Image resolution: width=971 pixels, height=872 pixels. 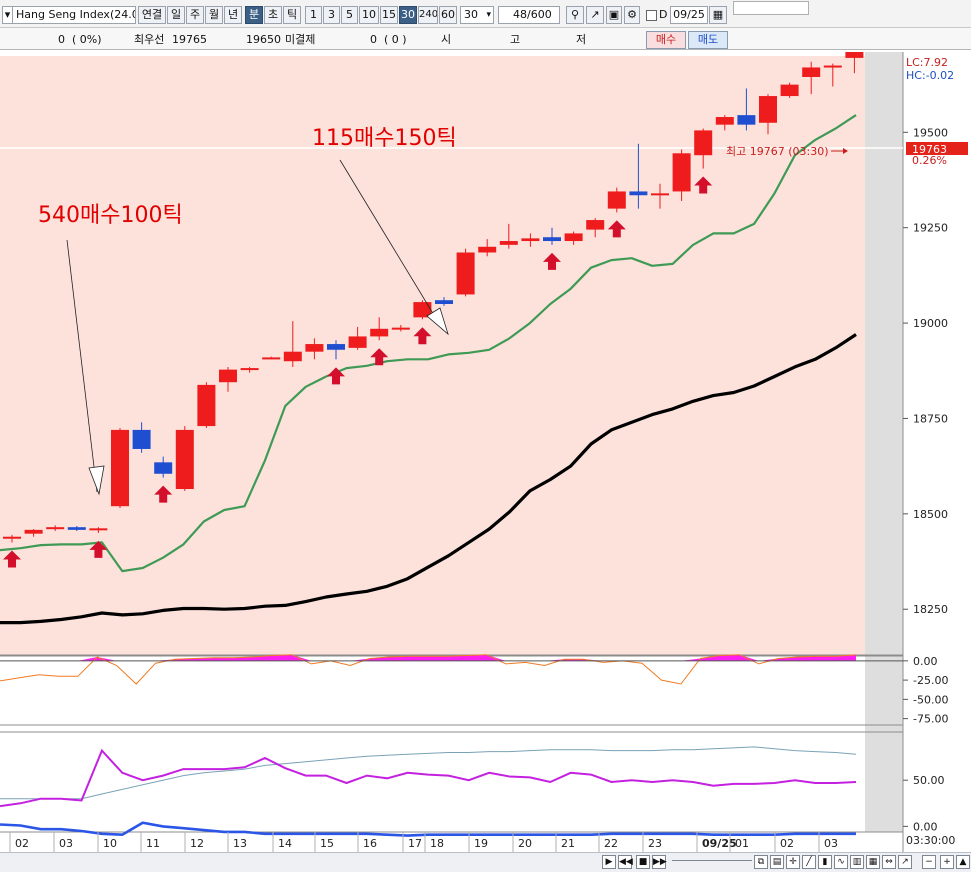 What do you see at coordinates (87, 39) in the screenshot?
I see `change-pct: ( 0%)` at bounding box center [87, 39].